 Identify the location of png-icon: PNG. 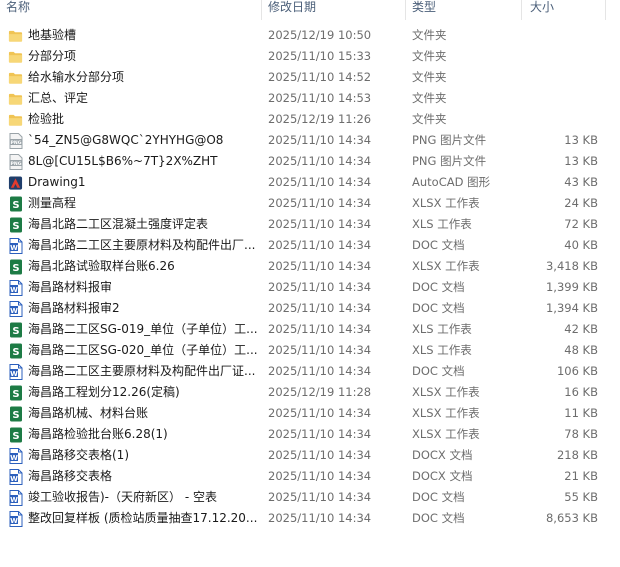
(15, 140).